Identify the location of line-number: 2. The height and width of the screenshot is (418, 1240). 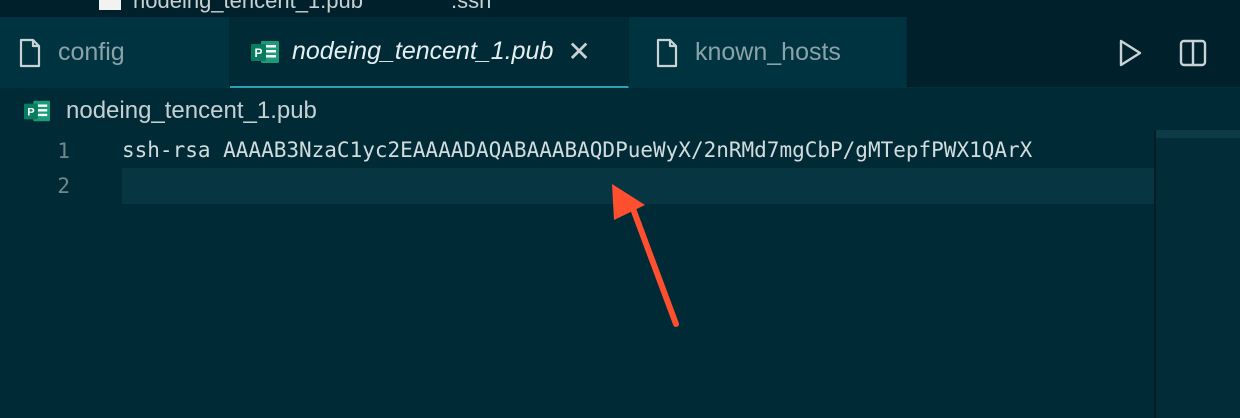
(63, 186).